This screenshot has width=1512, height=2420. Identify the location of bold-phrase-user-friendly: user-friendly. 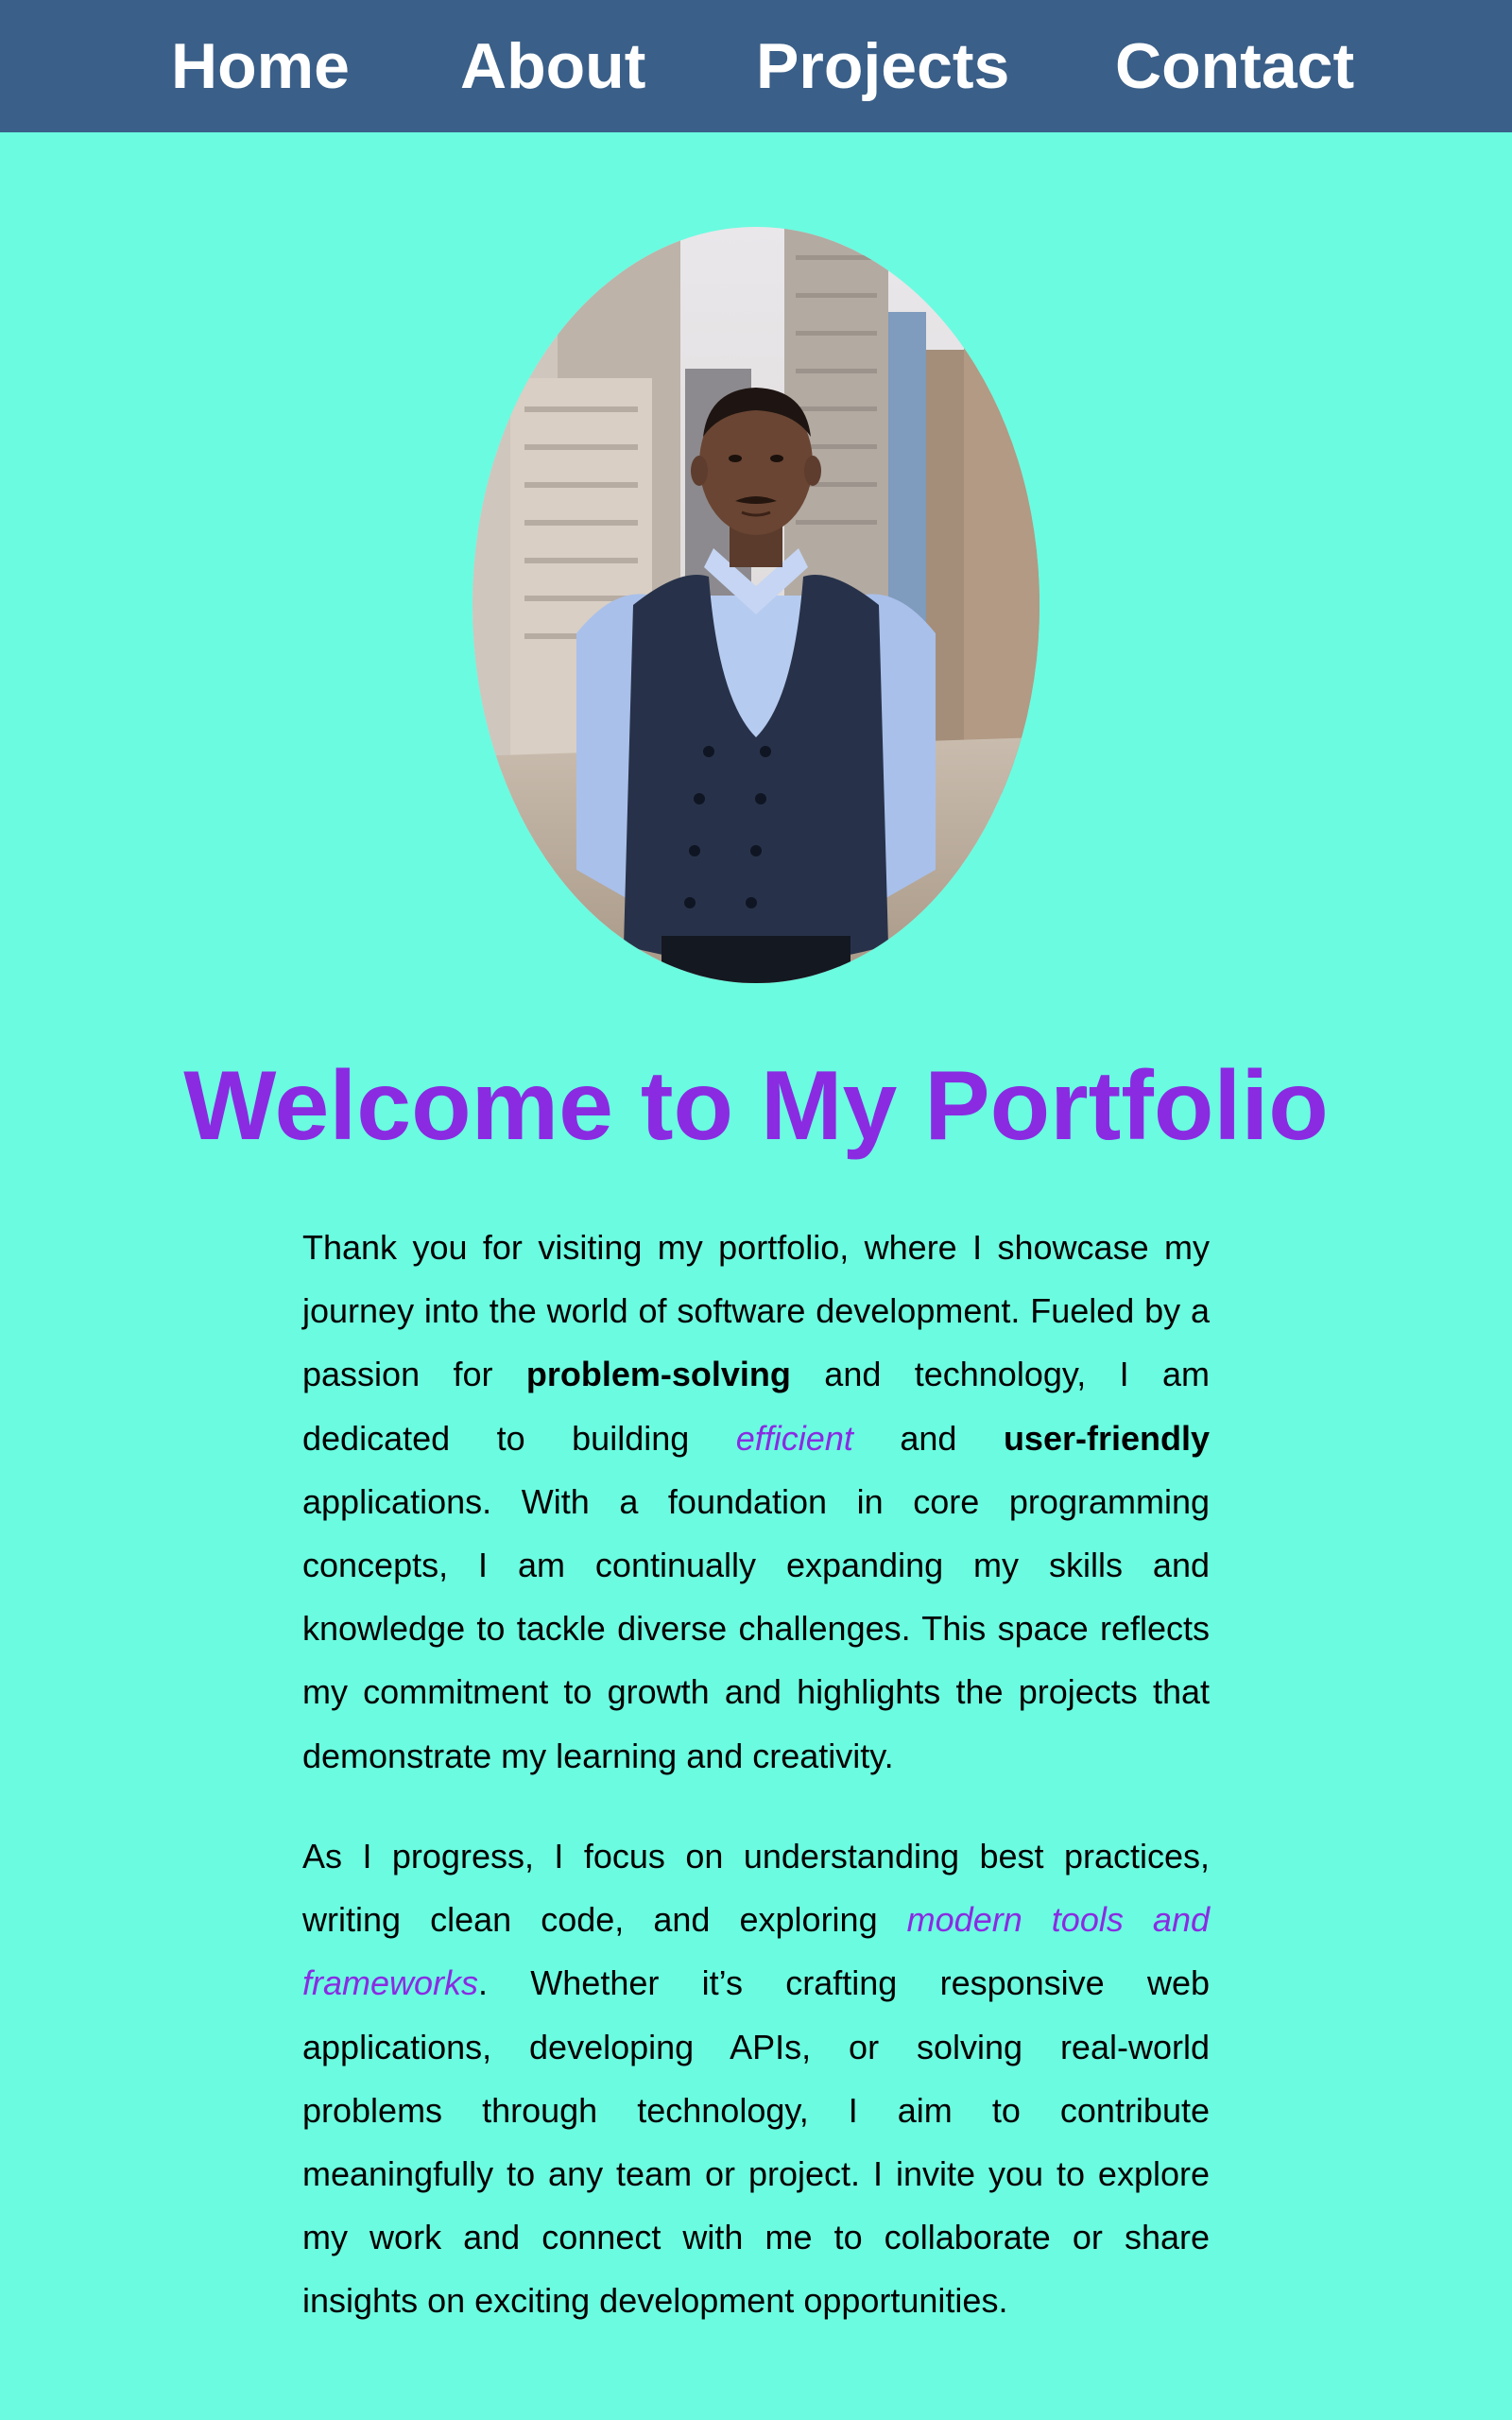
(1106, 1438).